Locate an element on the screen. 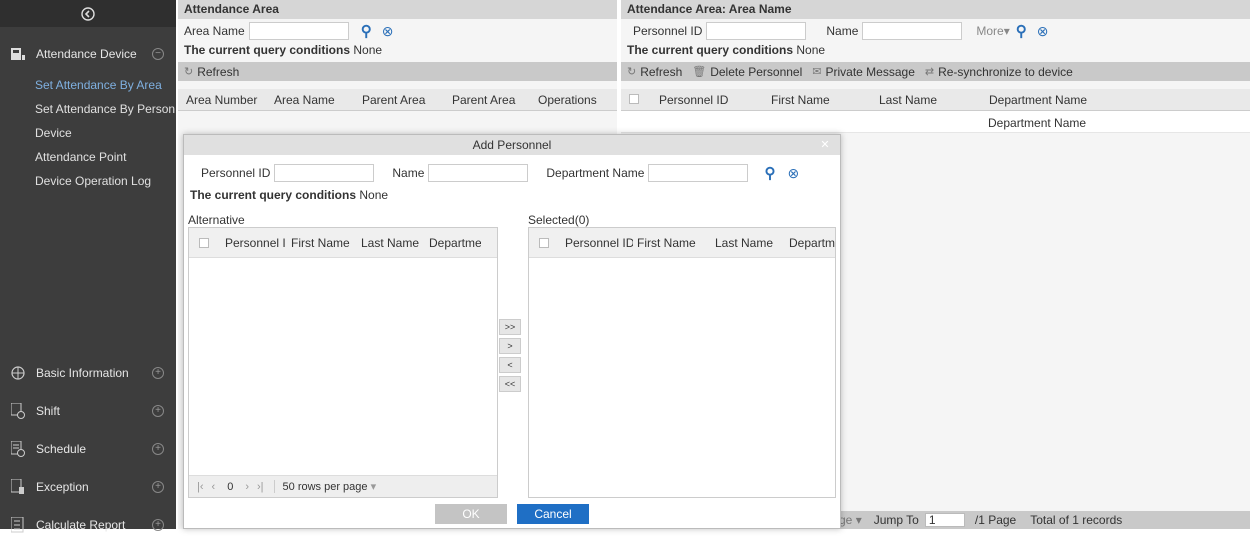  personnel-id-label: Personnel ID is located at coordinates (236, 173).